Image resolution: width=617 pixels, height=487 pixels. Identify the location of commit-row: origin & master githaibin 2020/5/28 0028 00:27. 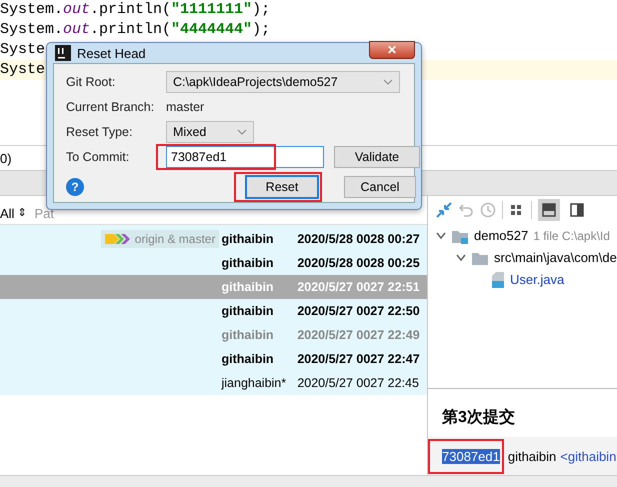
(213, 239).